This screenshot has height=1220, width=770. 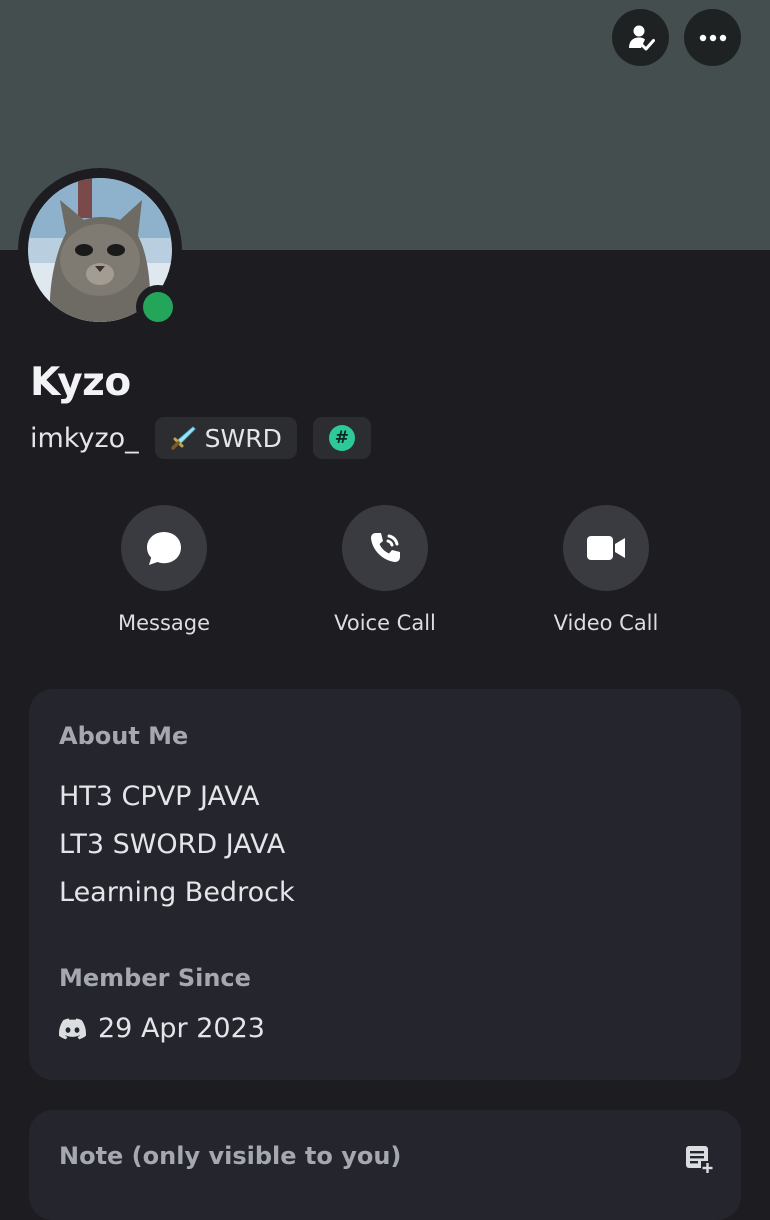 I want to click on voice-call-button, so click(x=385, y=548).